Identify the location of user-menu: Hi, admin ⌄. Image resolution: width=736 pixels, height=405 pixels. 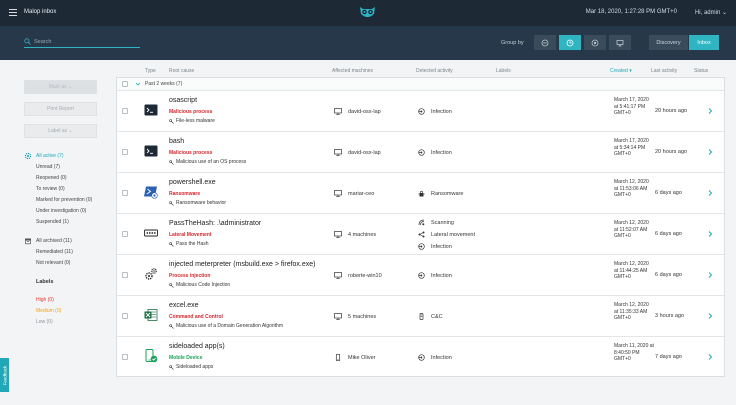
(711, 12).